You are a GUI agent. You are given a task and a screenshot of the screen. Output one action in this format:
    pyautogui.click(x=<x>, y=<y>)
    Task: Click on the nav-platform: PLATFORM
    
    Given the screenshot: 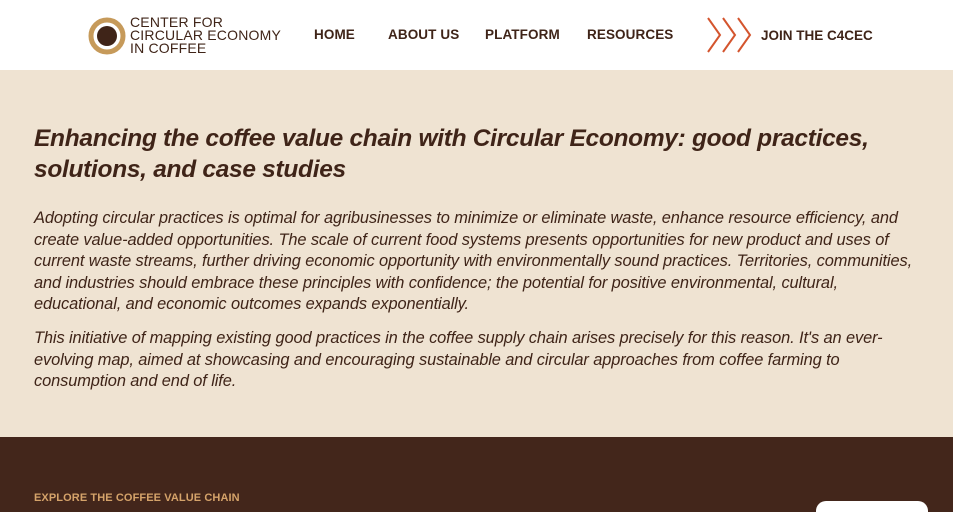 What is the action you would take?
    pyautogui.click(x=522, y=34)
    